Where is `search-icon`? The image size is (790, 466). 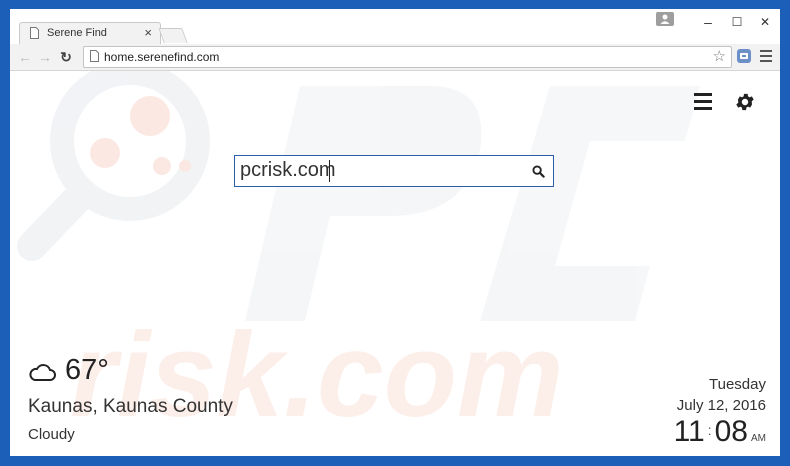
search-icon is located at coordinates (538, 171).